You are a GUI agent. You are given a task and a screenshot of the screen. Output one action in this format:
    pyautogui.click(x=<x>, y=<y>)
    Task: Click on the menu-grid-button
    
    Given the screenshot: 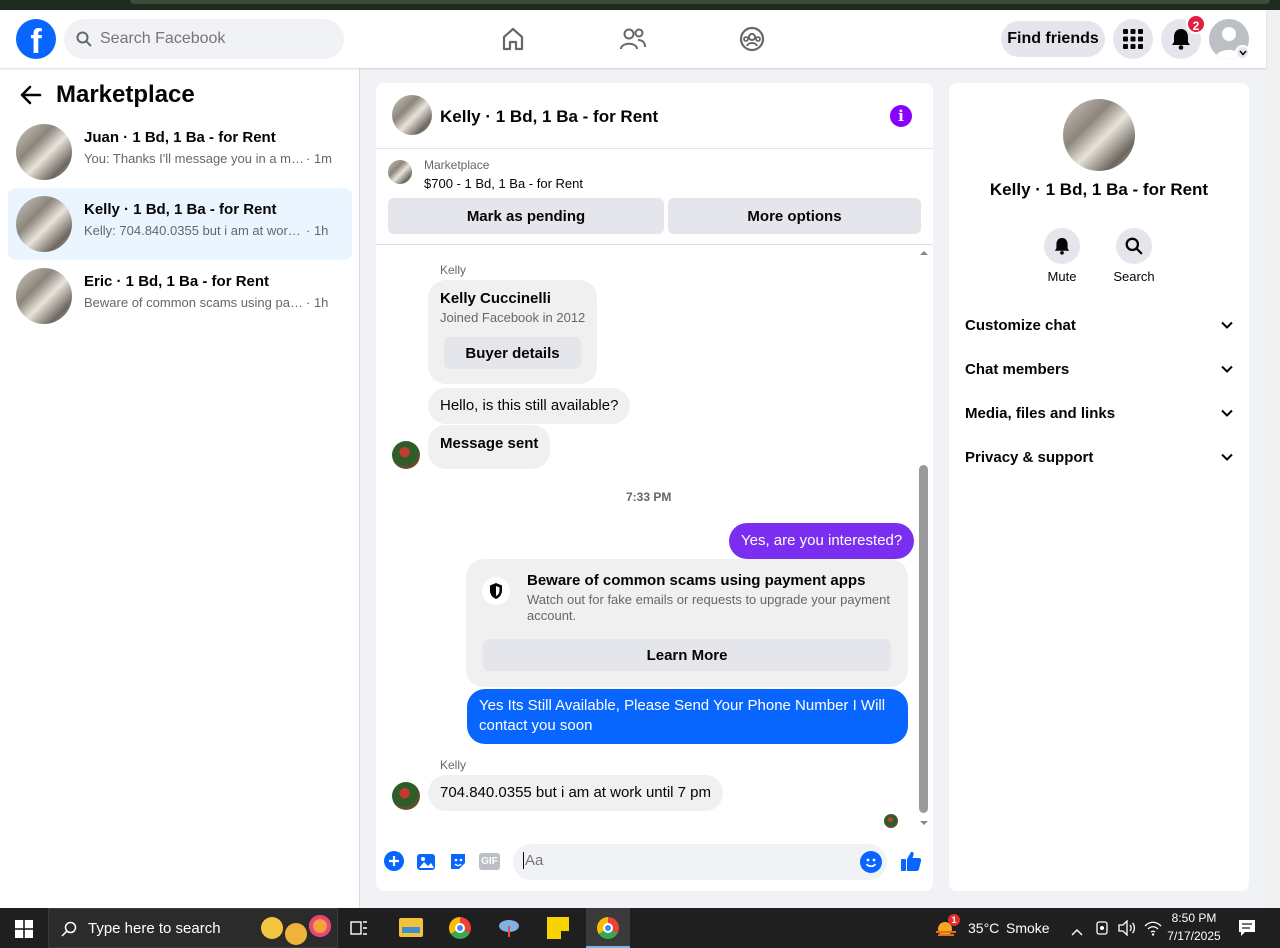 What is the action you would take?
    pyautogui.click(x=1133, y=39)
    